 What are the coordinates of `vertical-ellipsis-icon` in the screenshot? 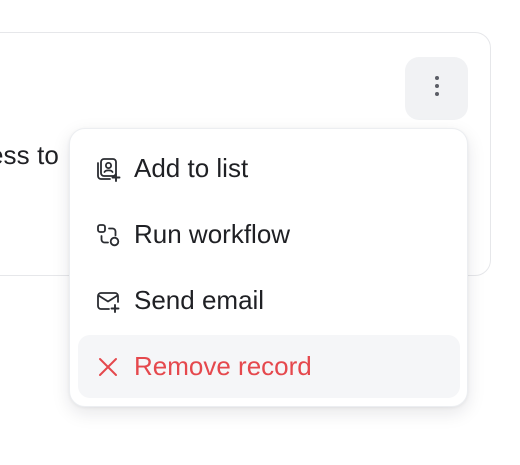 It's located at (437, 88).